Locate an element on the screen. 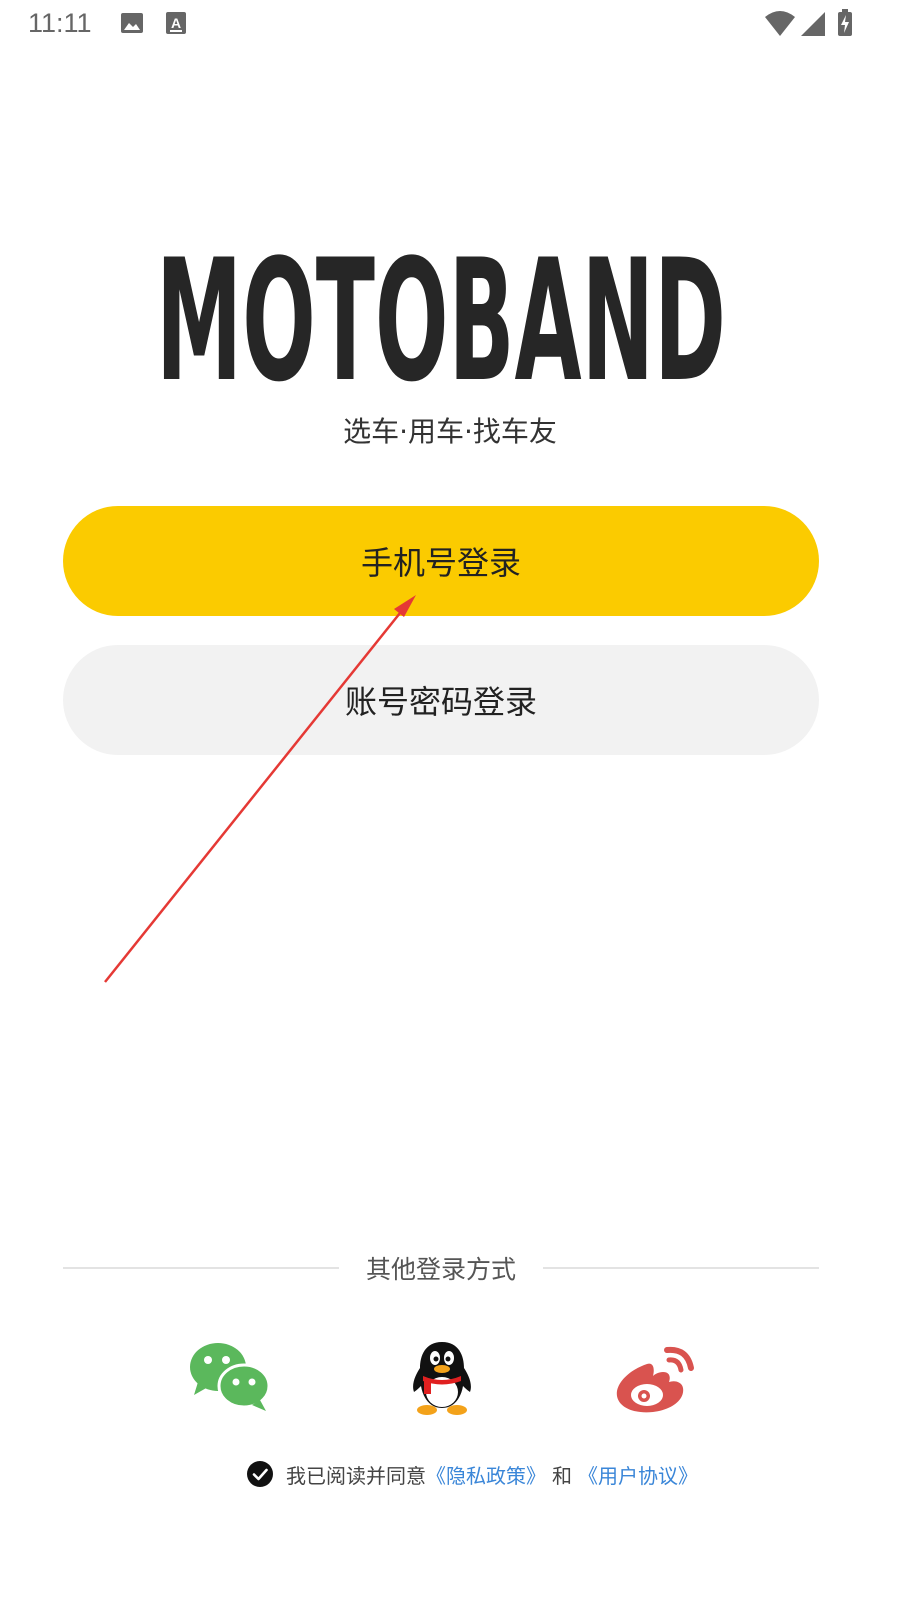 This screenshot has height=1600, width=900. keyboard-a-icon: A is located at coordinates (176, 23).